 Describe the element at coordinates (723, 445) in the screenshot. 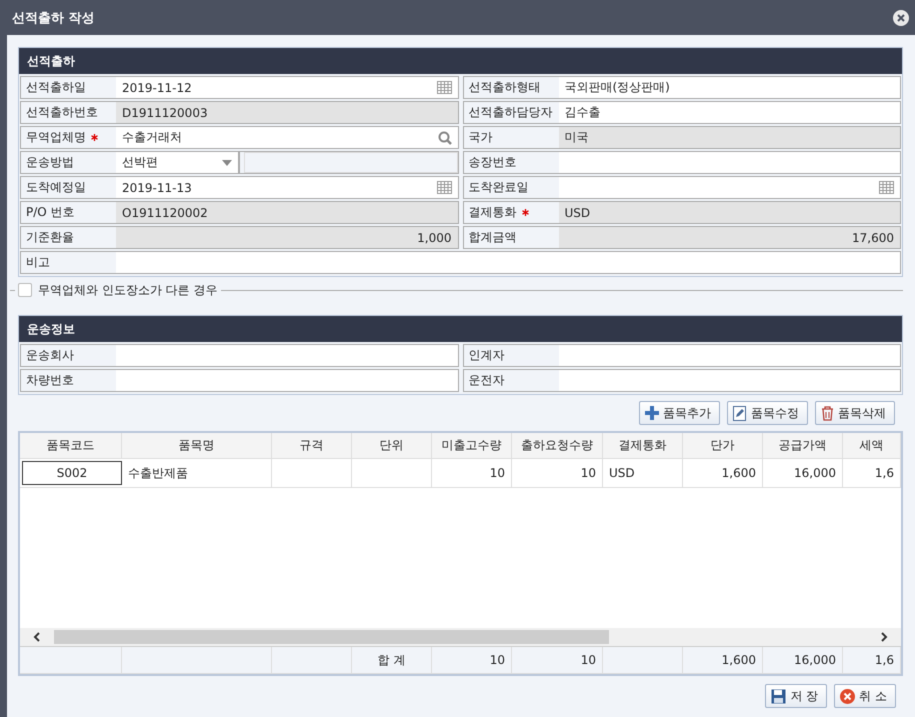

I see `column-header: 단가` at that location.